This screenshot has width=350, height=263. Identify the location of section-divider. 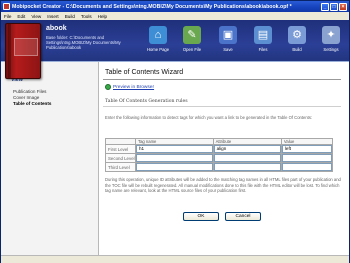
(222, 106).